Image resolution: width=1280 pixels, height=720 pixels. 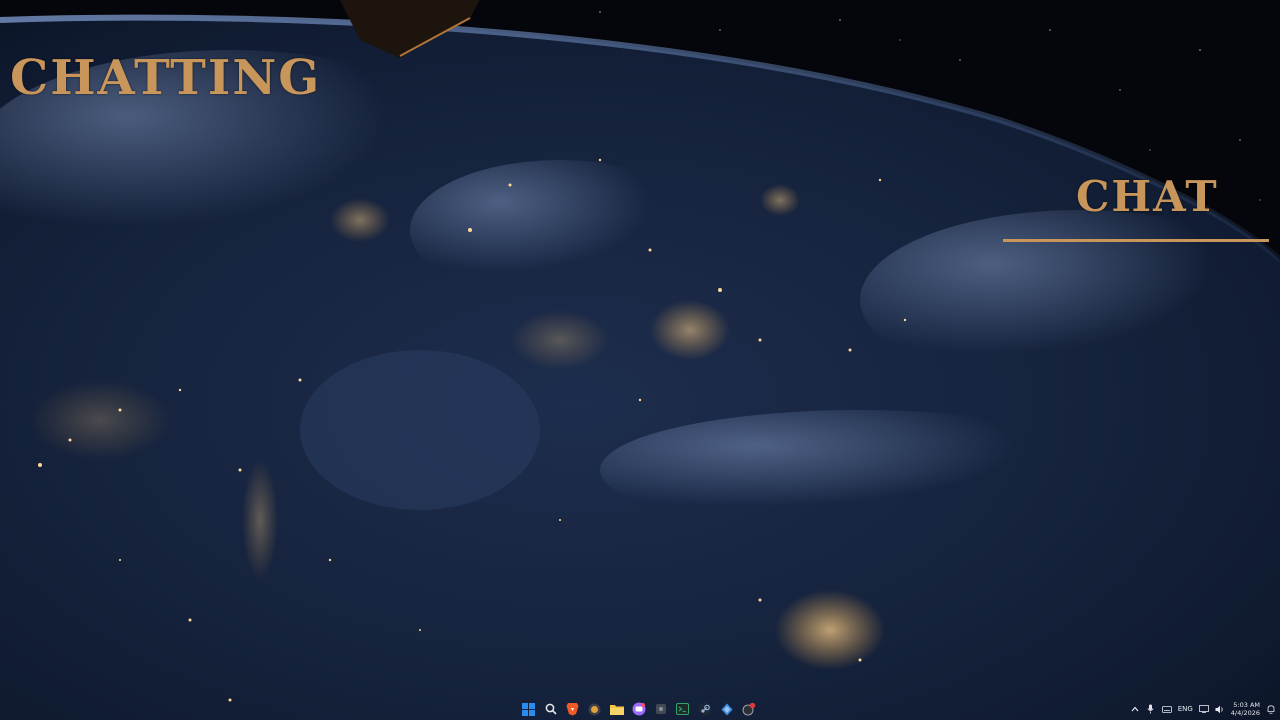 I want to click on taskbar-app-list, so click(x=638, y=709).